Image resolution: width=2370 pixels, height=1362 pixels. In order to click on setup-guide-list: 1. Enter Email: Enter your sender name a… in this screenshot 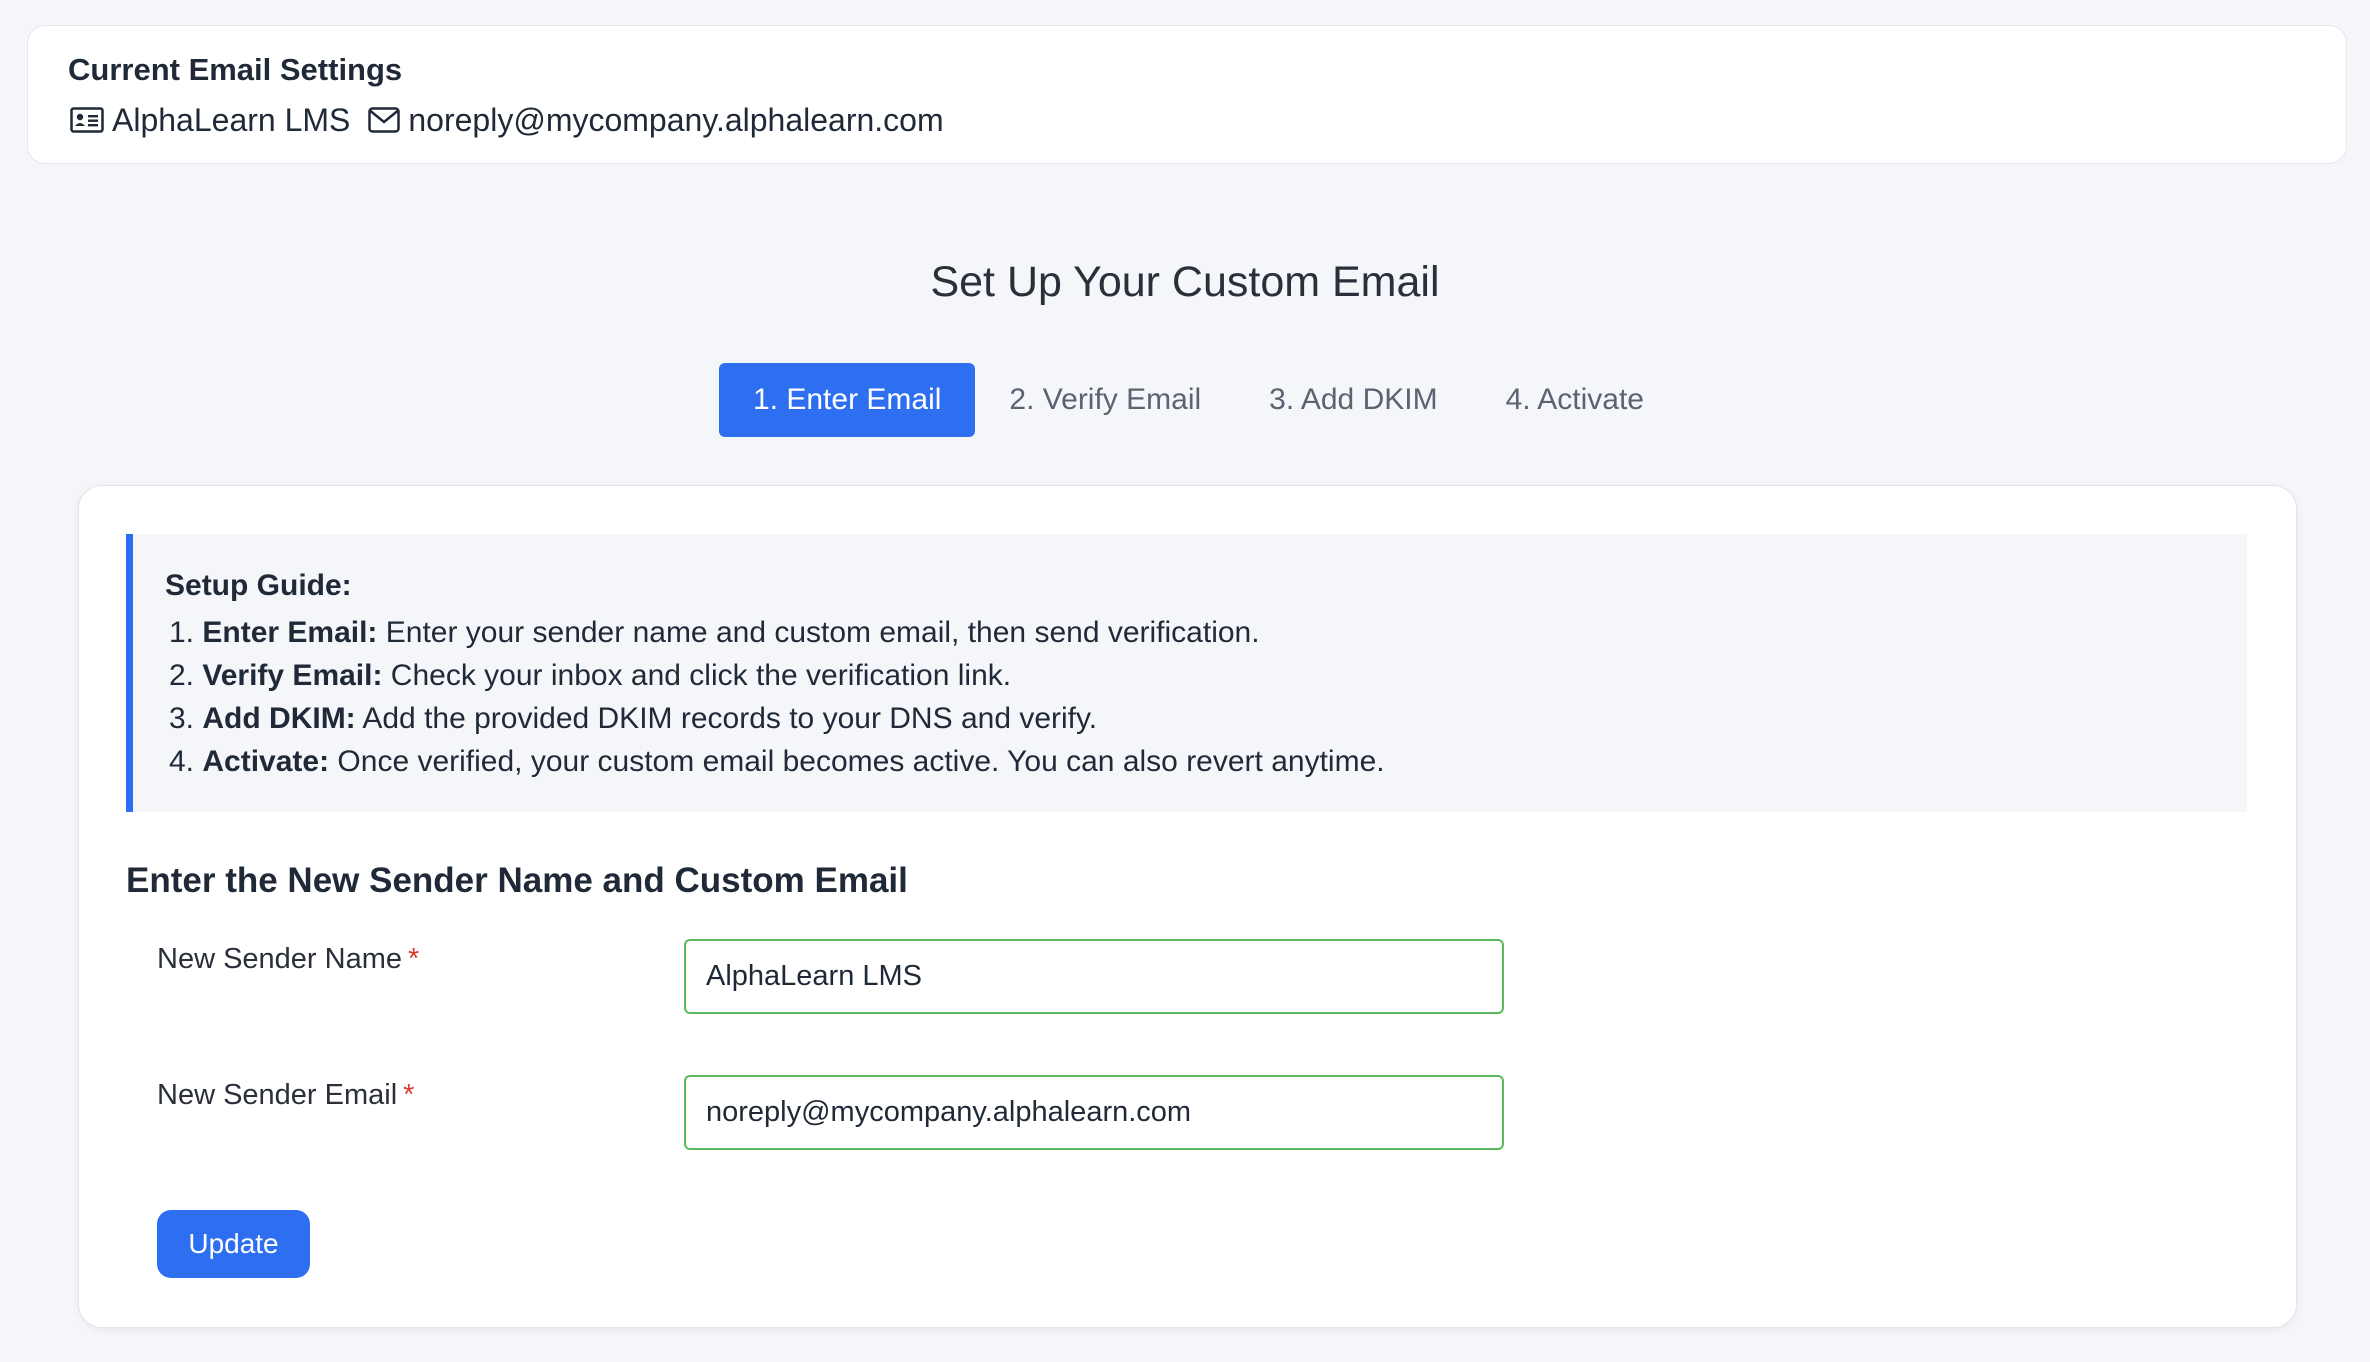, I will do `click(777, 697)`.